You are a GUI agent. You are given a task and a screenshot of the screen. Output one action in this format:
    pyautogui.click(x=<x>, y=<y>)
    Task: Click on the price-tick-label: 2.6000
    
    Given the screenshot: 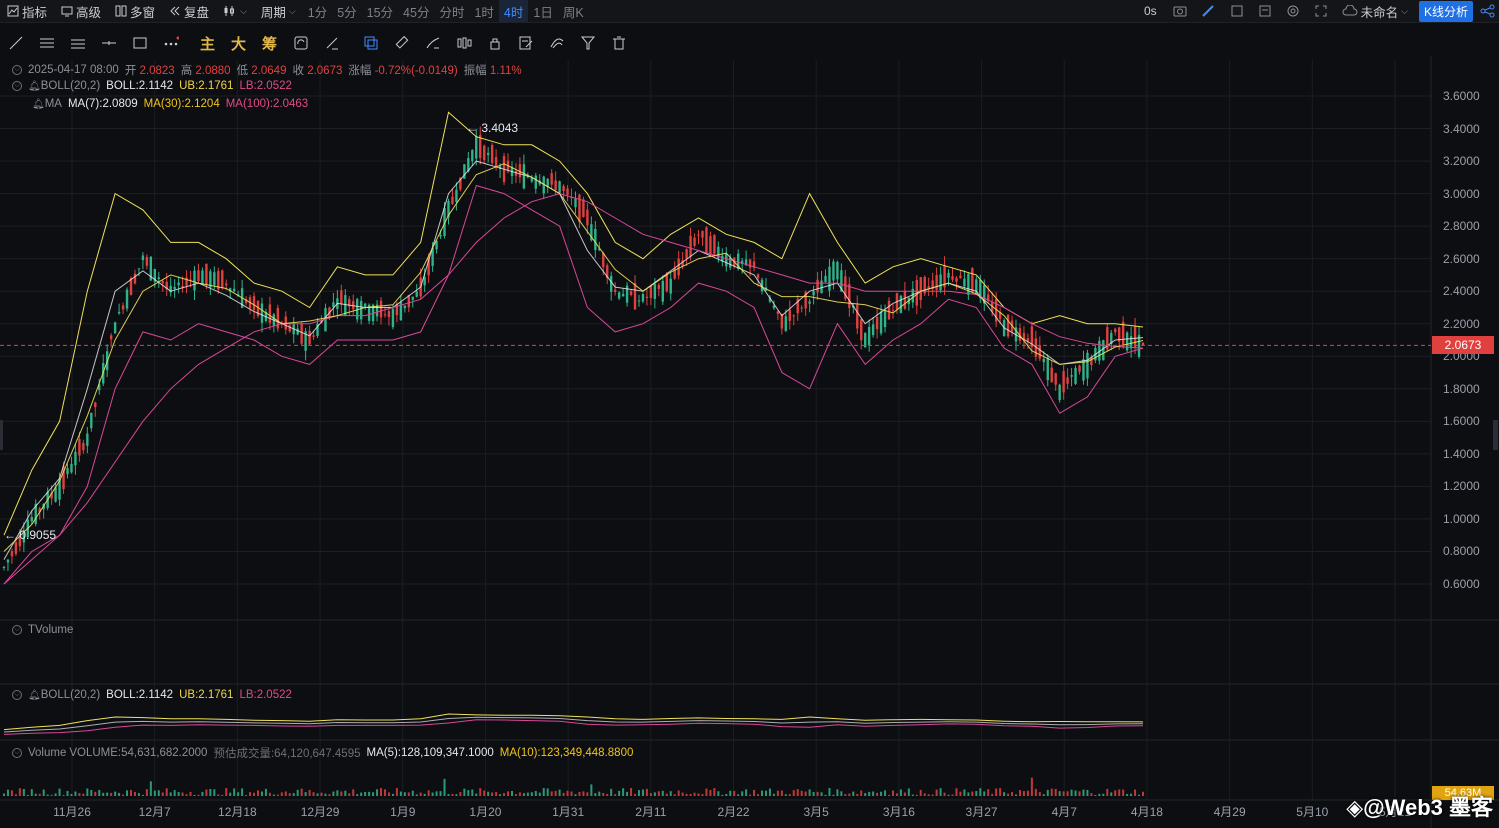 What is the action you would take?
    pyautogui.click(x=1461, y=258)
    